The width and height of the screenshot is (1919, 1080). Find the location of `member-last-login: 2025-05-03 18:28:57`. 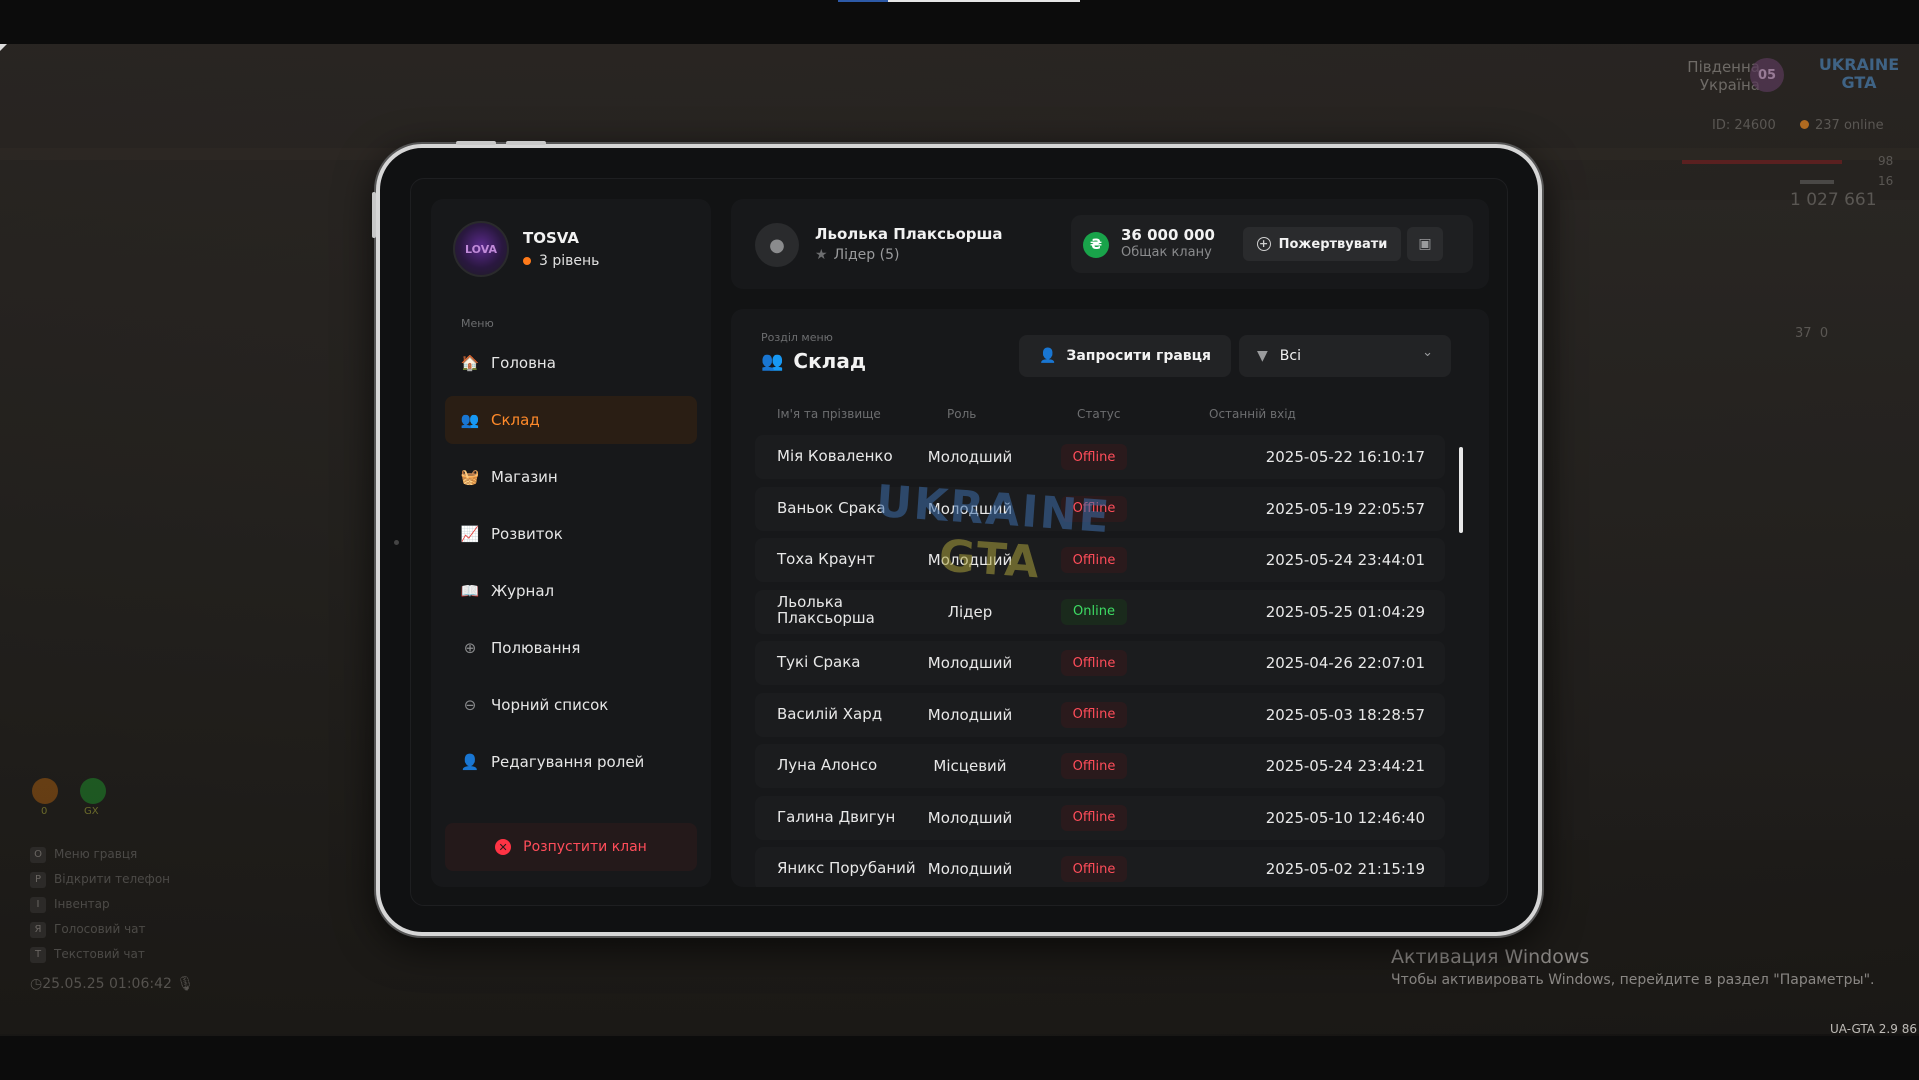

member-last-login: 2025-05-03 18:28:57 is located at coordinates (1345, 714).